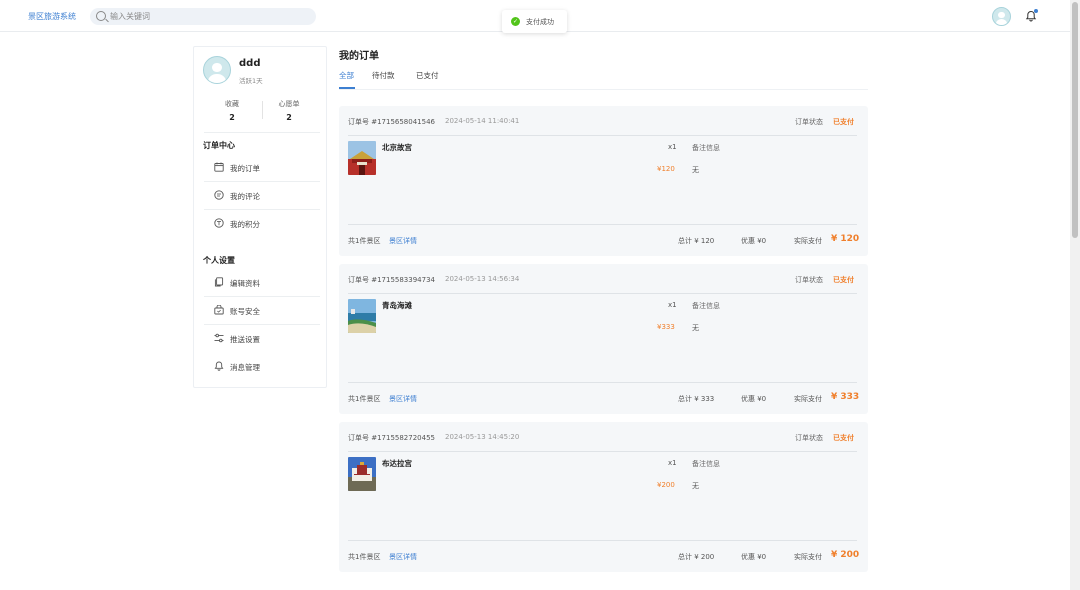 This screenshot has height=590, width=1080. What do you see at coordinates (1075, 120) in the screenshot?
I see `scrollbar-thumb` at bounding box center [1075, 120].